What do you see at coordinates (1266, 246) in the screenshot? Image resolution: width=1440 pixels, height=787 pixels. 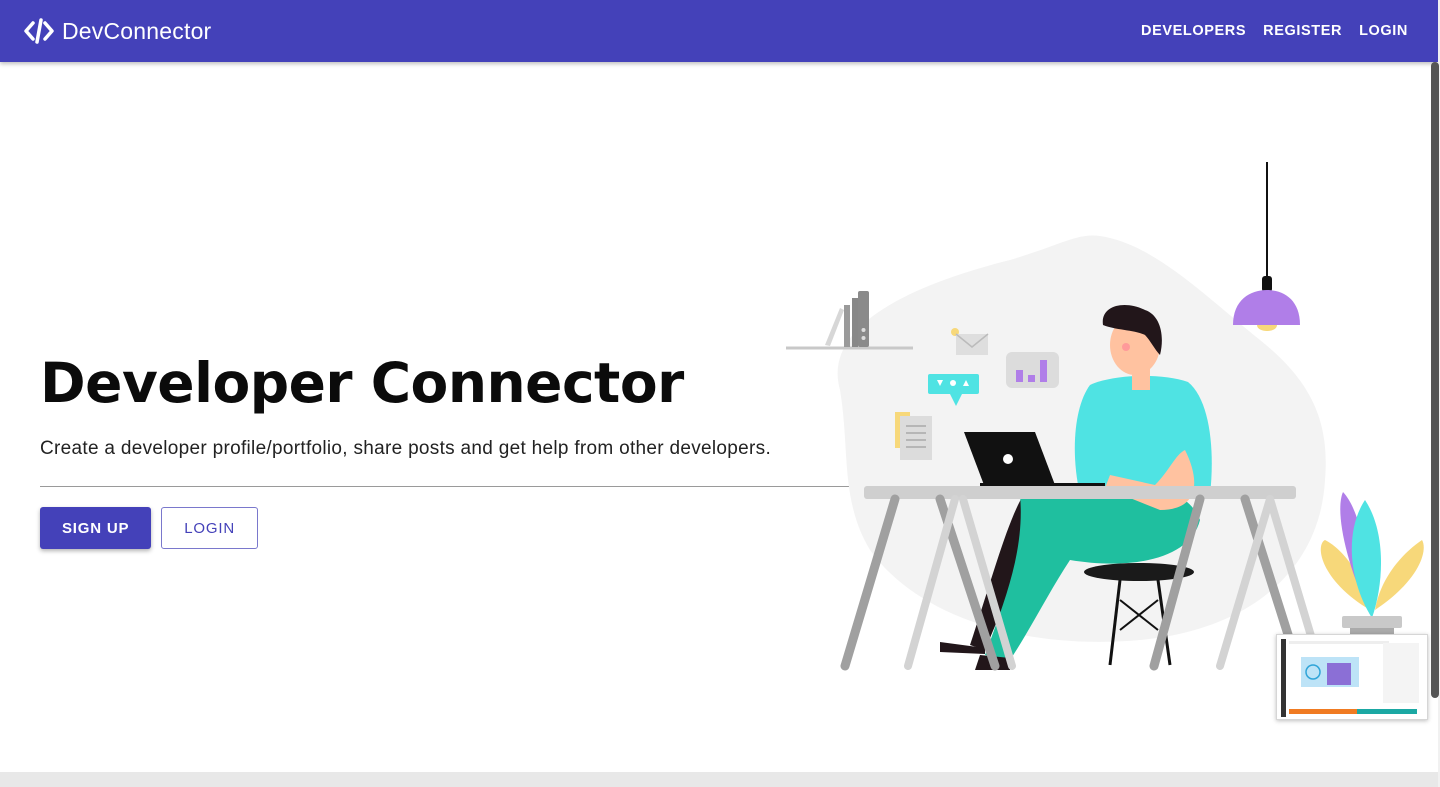 I see `lamp-icon` at bounding box center [1266, 246].